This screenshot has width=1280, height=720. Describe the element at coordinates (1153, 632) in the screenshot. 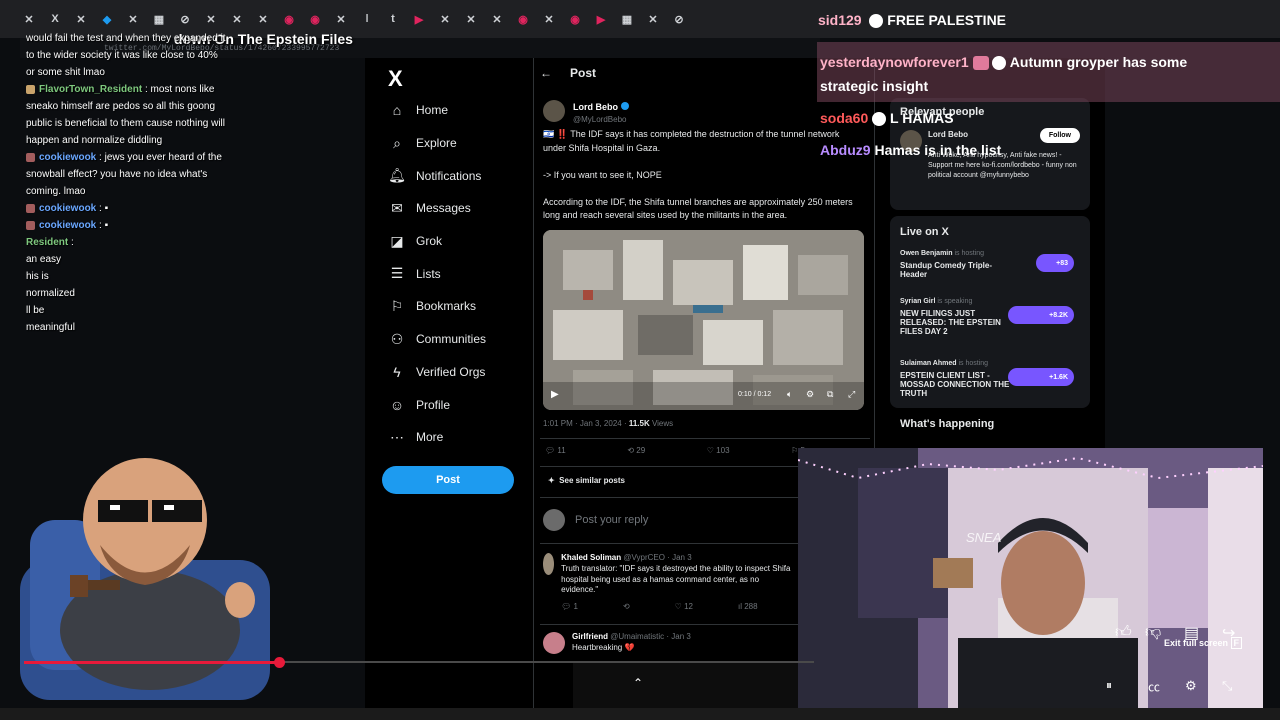

I see `dislike-icon: 👎︎` at that location.